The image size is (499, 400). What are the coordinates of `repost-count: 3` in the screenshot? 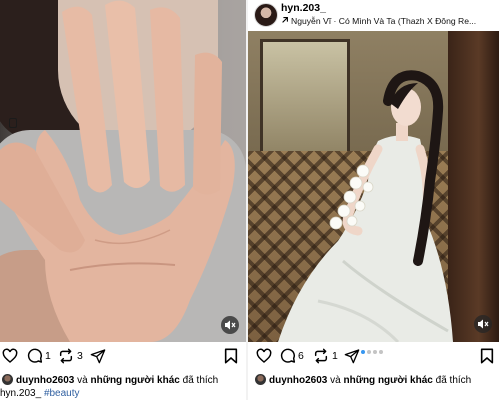 It's located at (80, 356).